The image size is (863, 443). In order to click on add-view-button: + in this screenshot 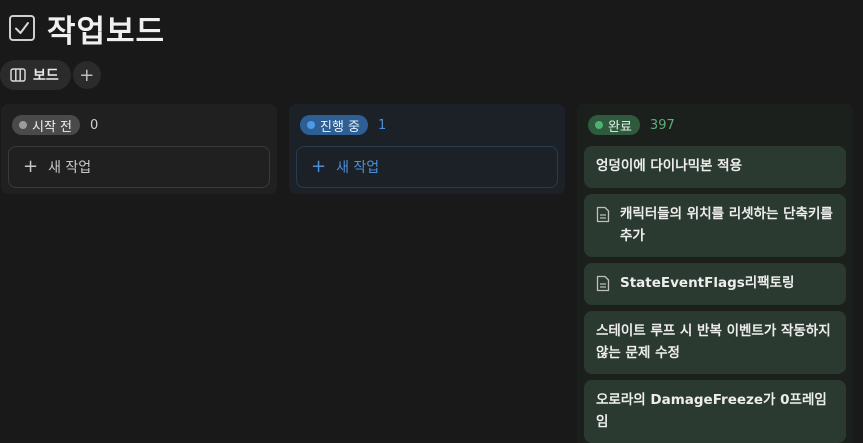, I will do `click(86, 75)`.